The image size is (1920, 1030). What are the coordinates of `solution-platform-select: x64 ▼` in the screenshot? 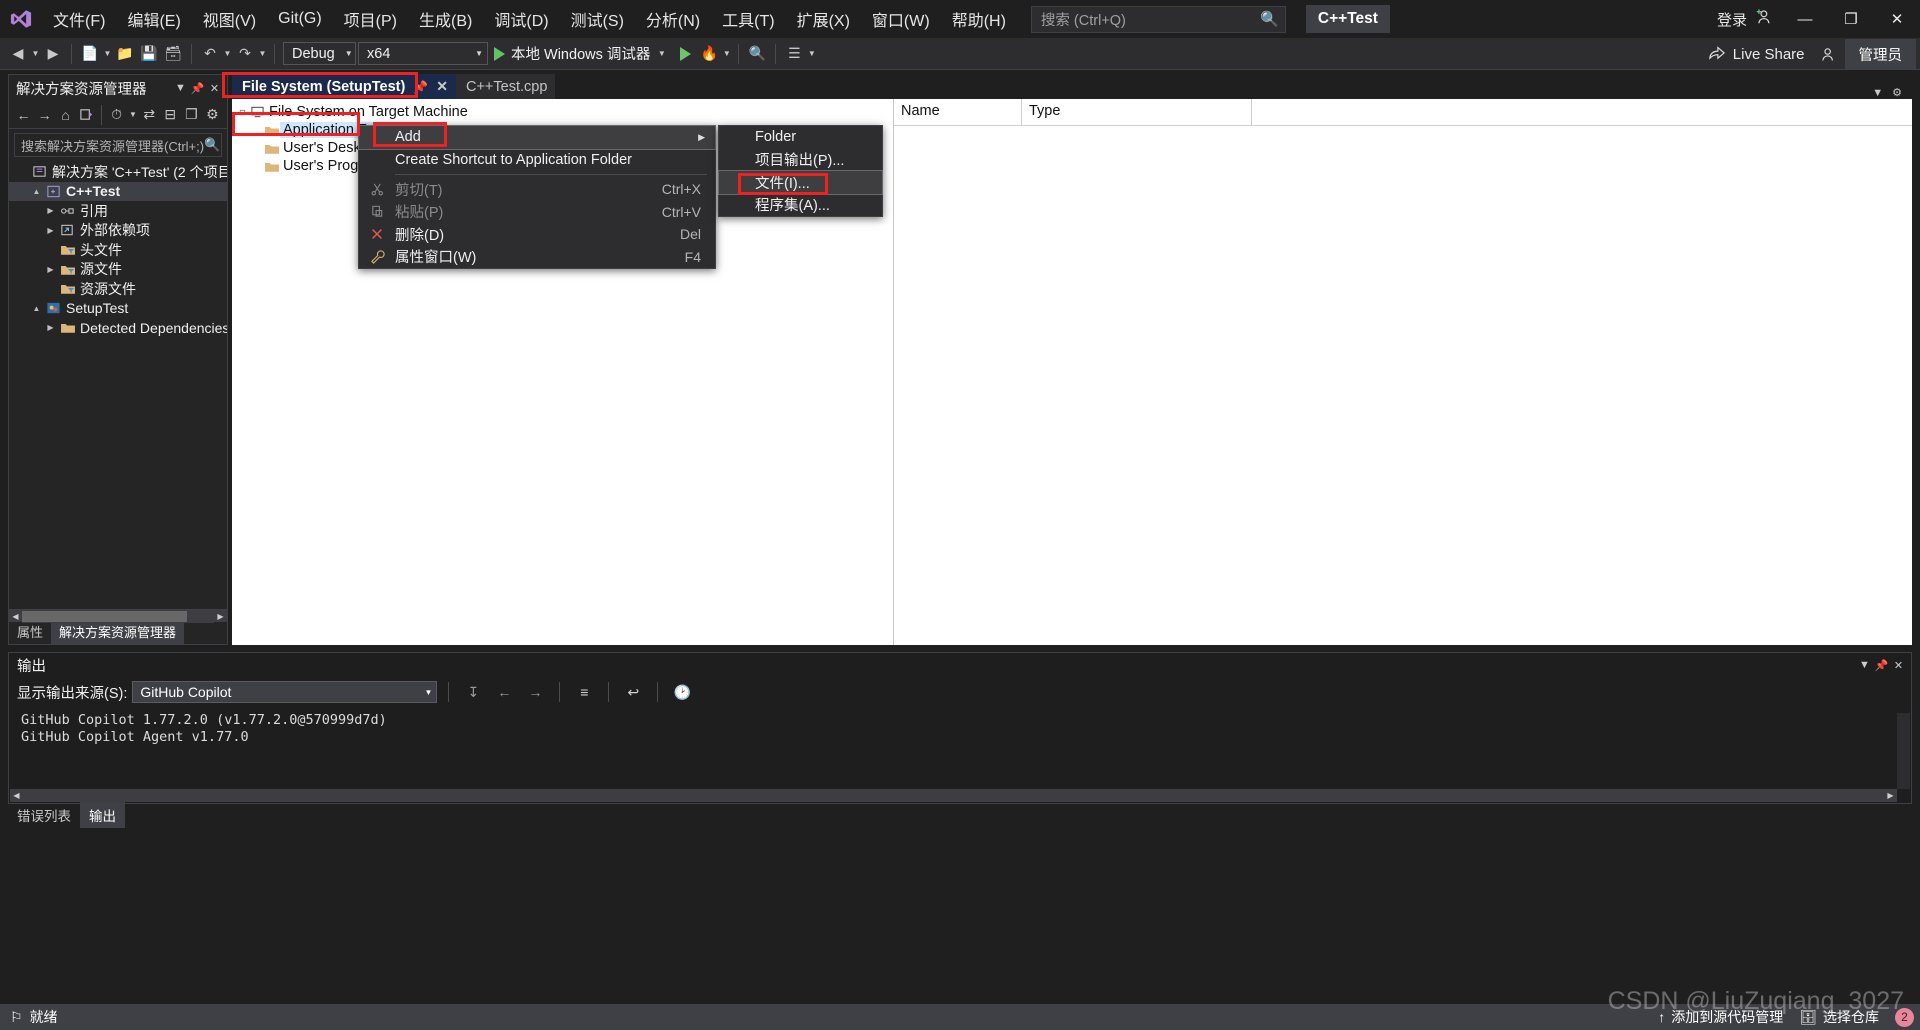 It's located at (423, 53).